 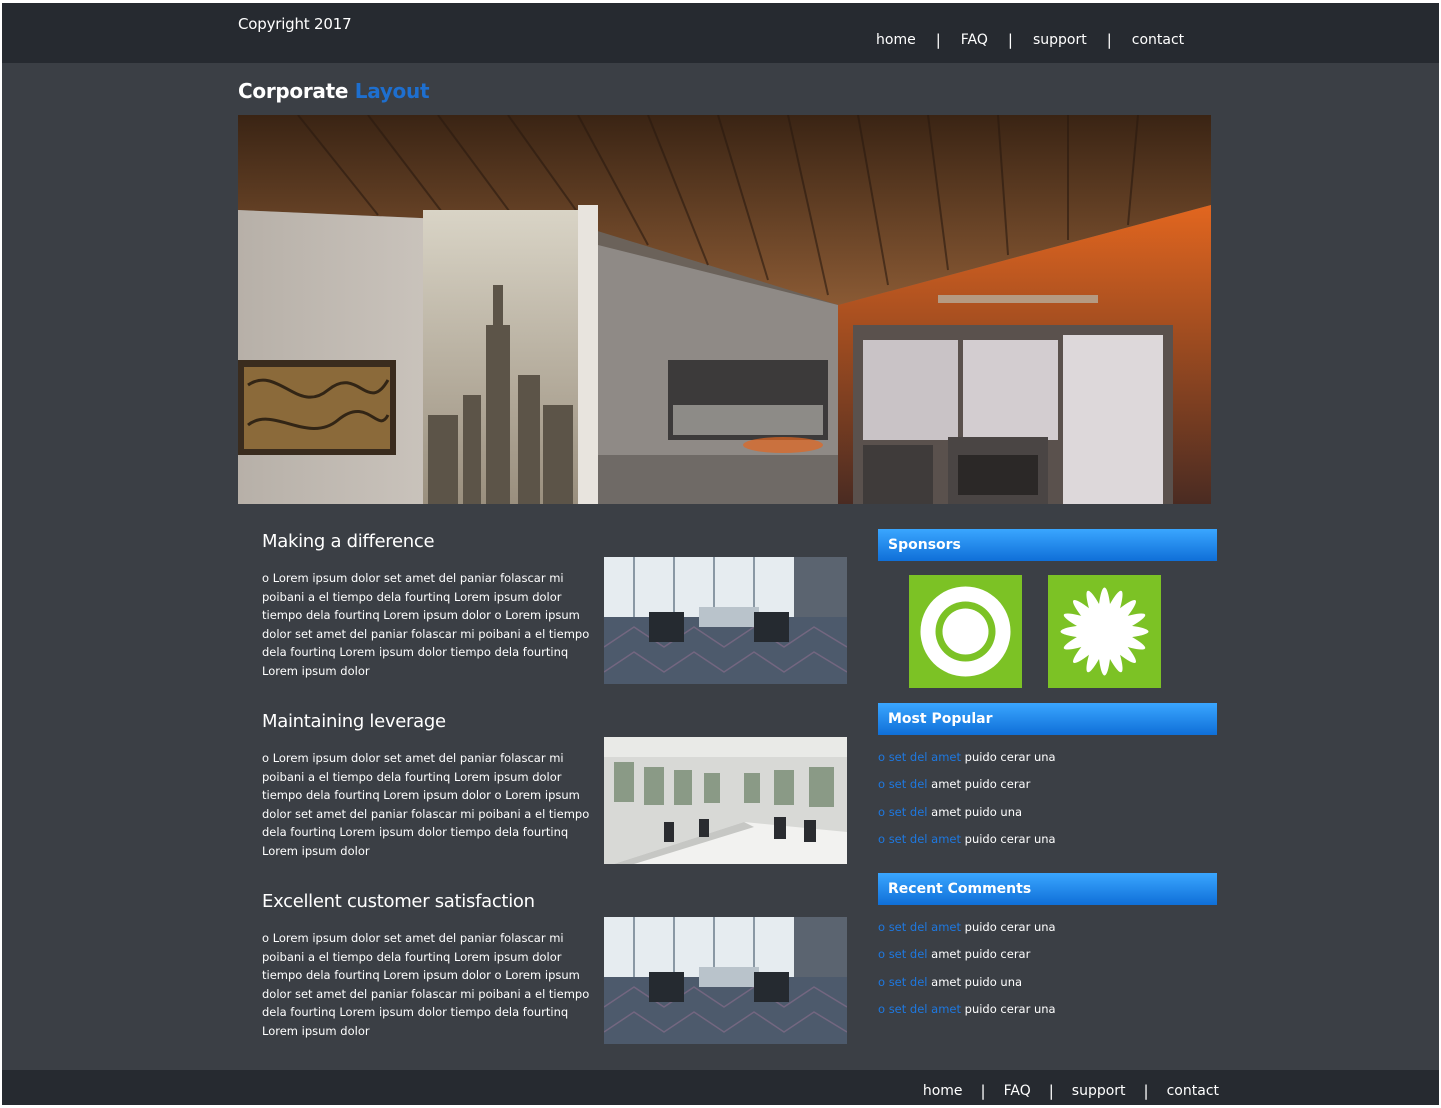 I want to click on sponsor-flower-logo, so click(x=1104, y=631).